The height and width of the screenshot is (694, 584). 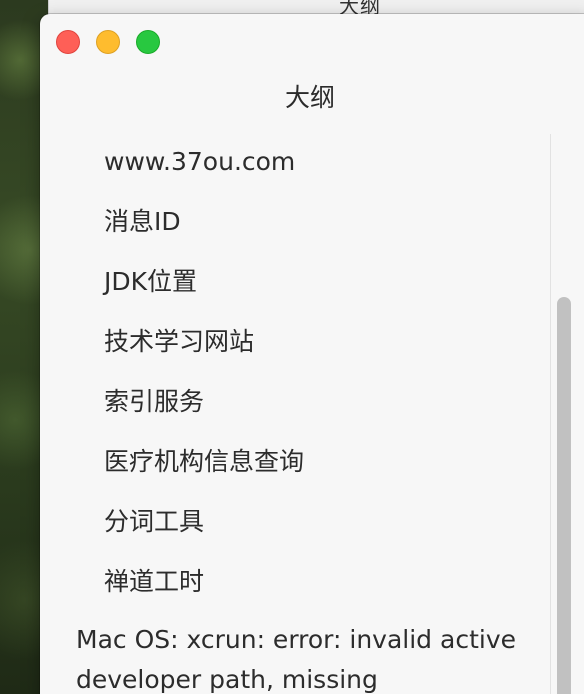 What do you see at coordinates (292, 462) in the screenshot?
I see `outline-item: 医疗机构信息查询` at bounding box center [292, 462].